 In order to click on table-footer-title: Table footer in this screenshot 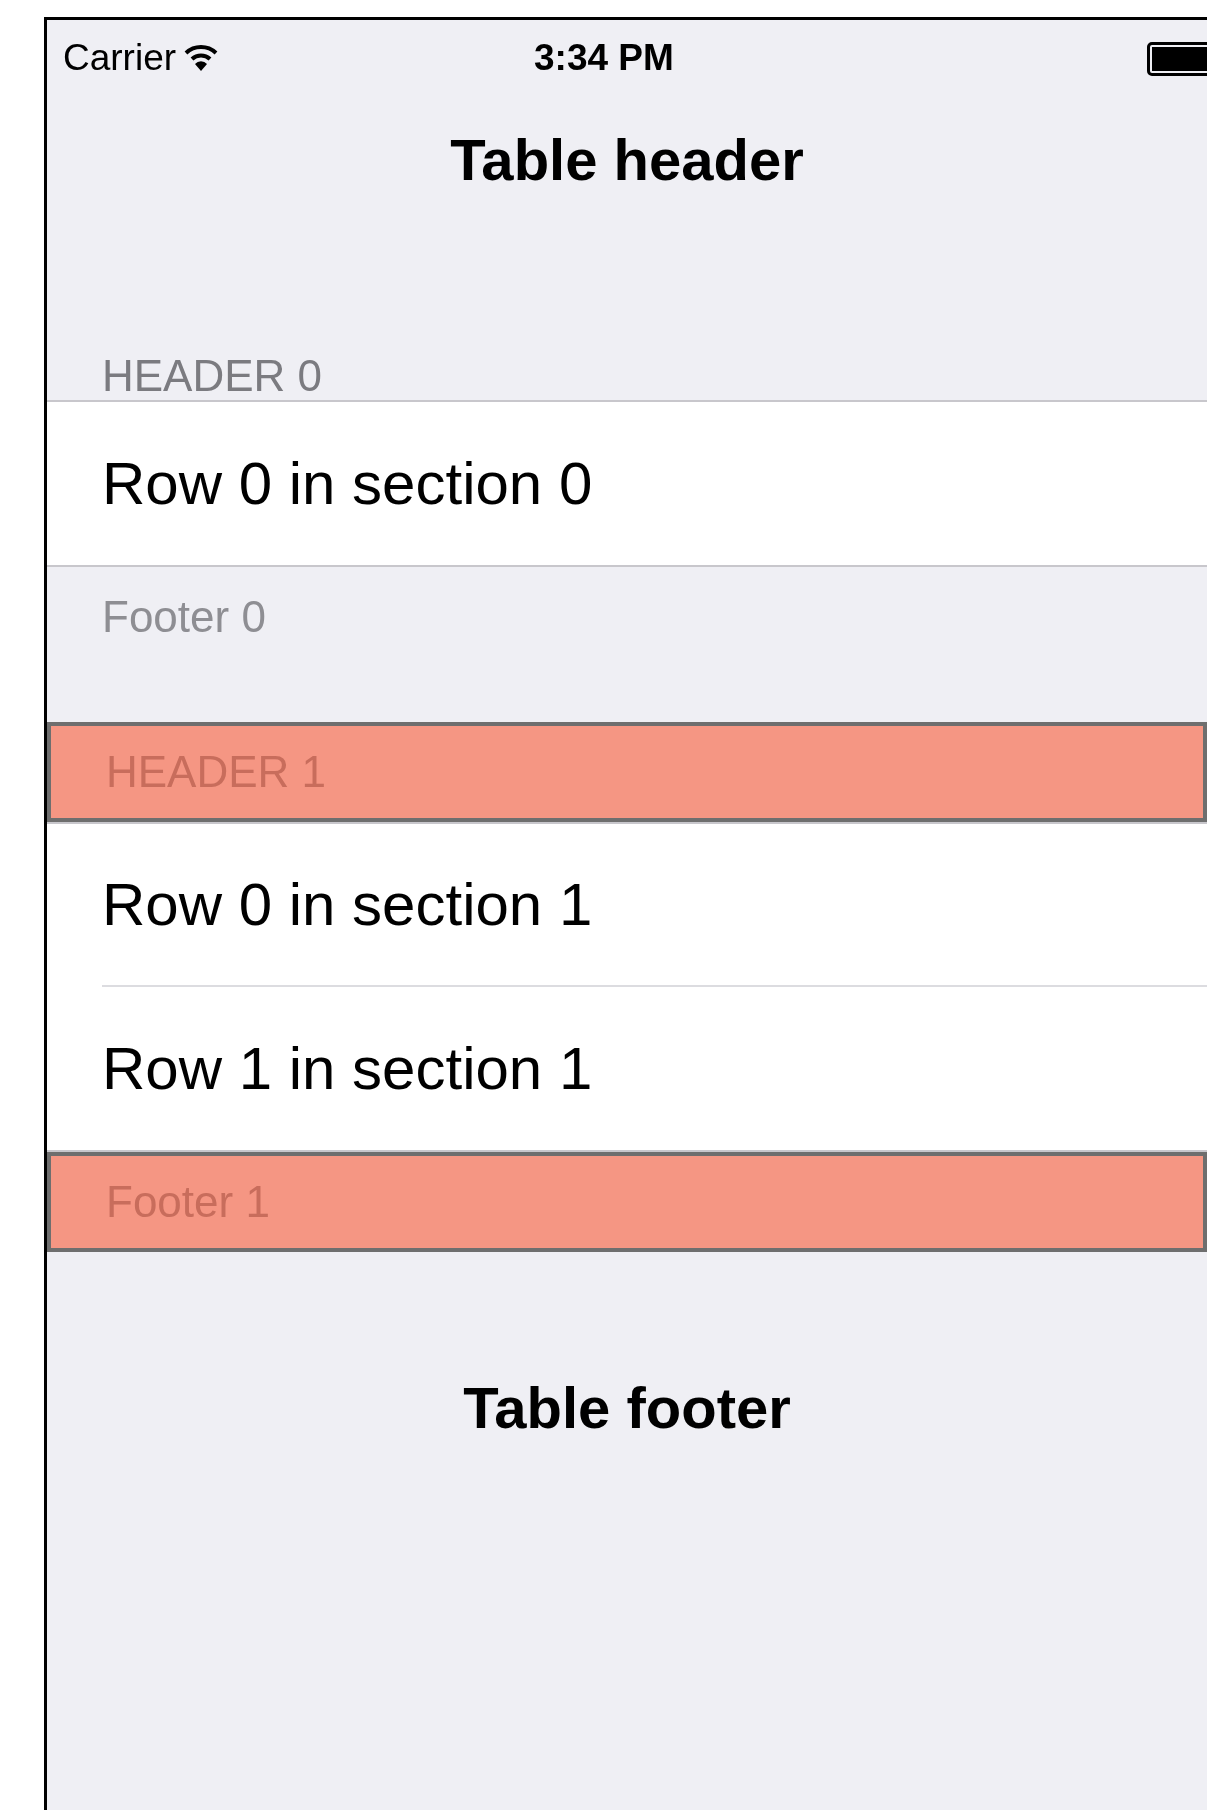, I will do `click(627, 1408)`.